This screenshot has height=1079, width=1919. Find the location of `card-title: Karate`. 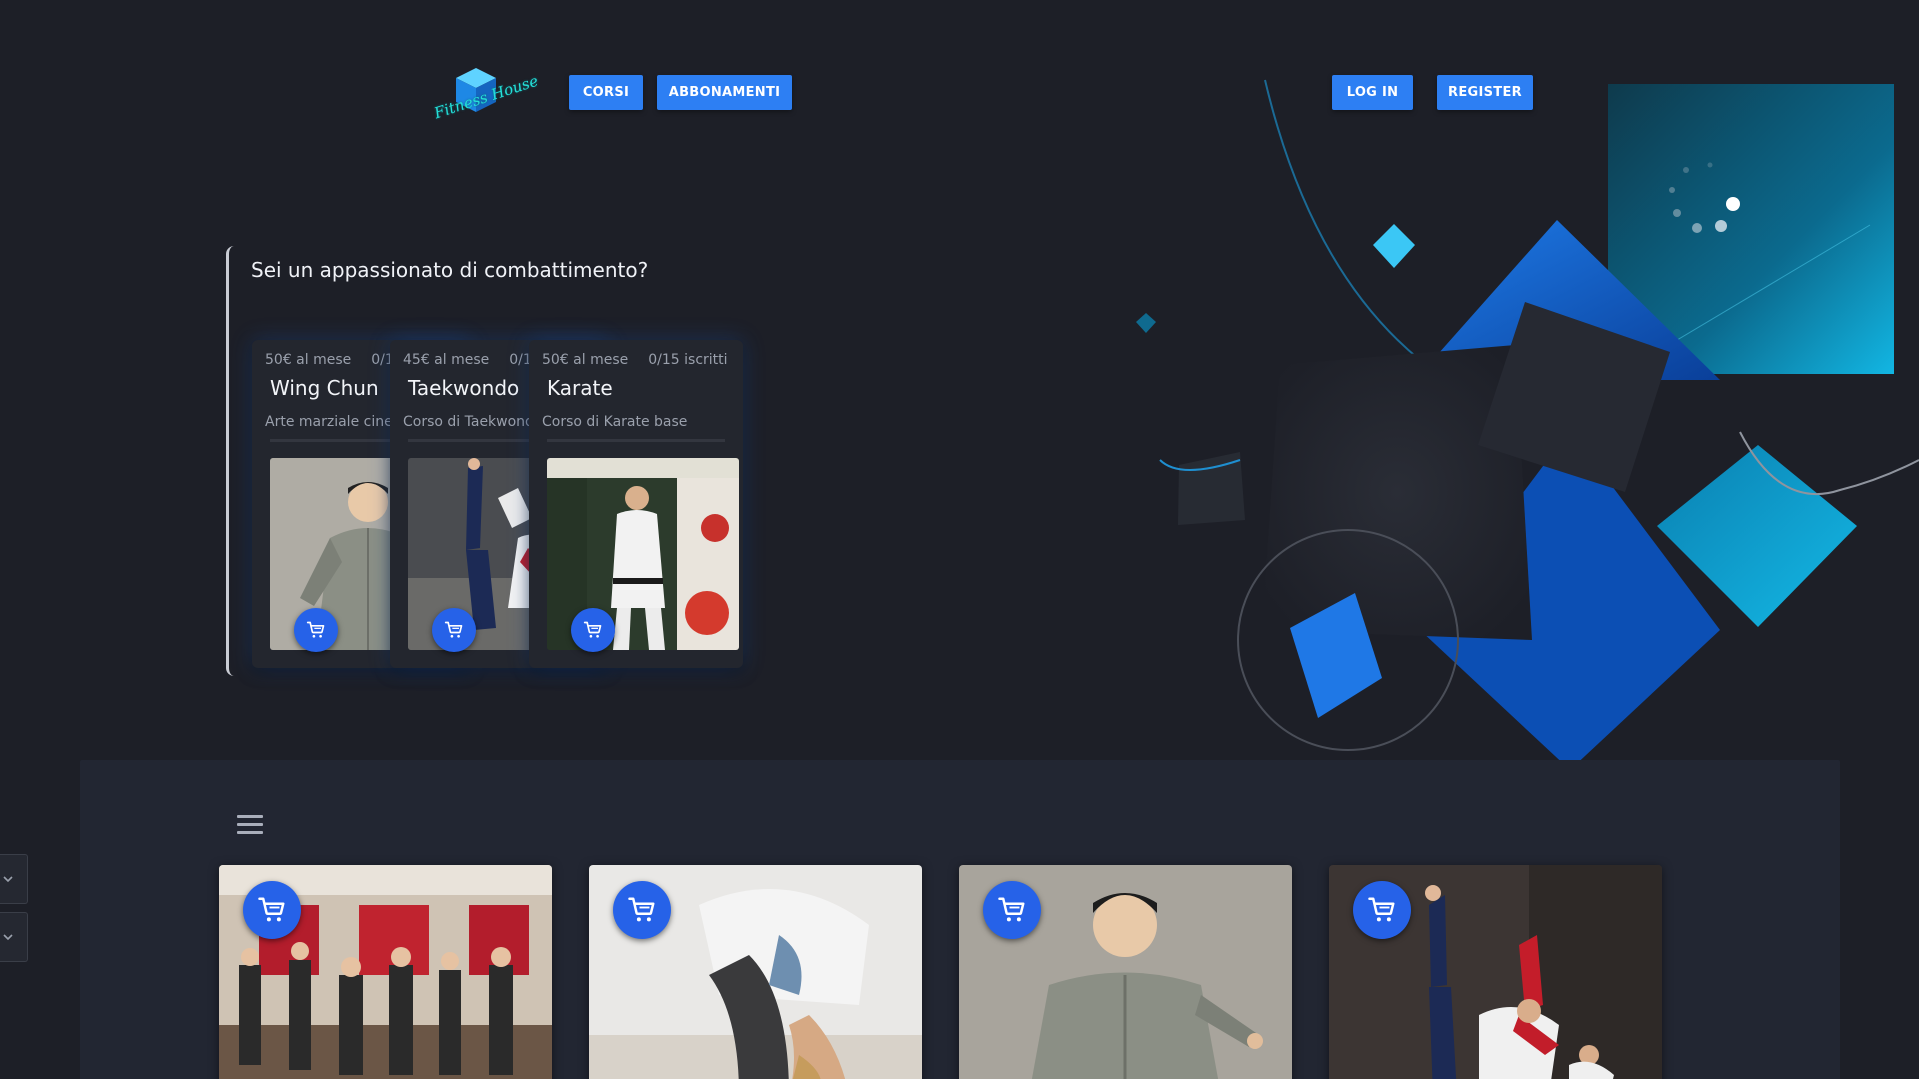

card-title: Karate is located at coordinates (580, 388).